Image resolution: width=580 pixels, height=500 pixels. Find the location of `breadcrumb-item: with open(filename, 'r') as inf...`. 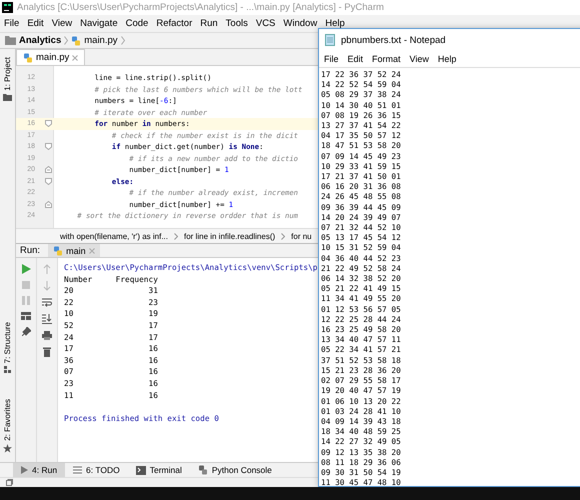

breadcrumb-item: with open(filename, 'r') as inf... is located at coordinates (114, 236).